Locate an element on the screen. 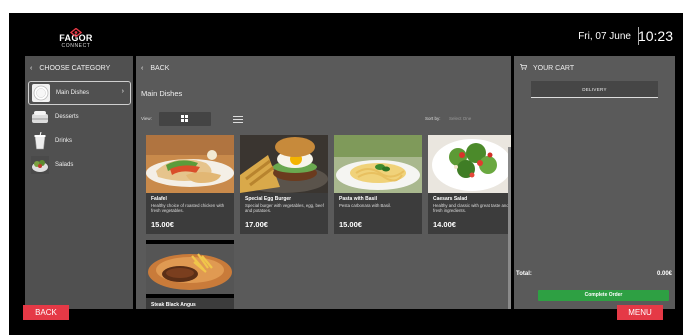 The height and width of the screenshot is (335, 692). scrollbar is located at coordinates (509, 228).